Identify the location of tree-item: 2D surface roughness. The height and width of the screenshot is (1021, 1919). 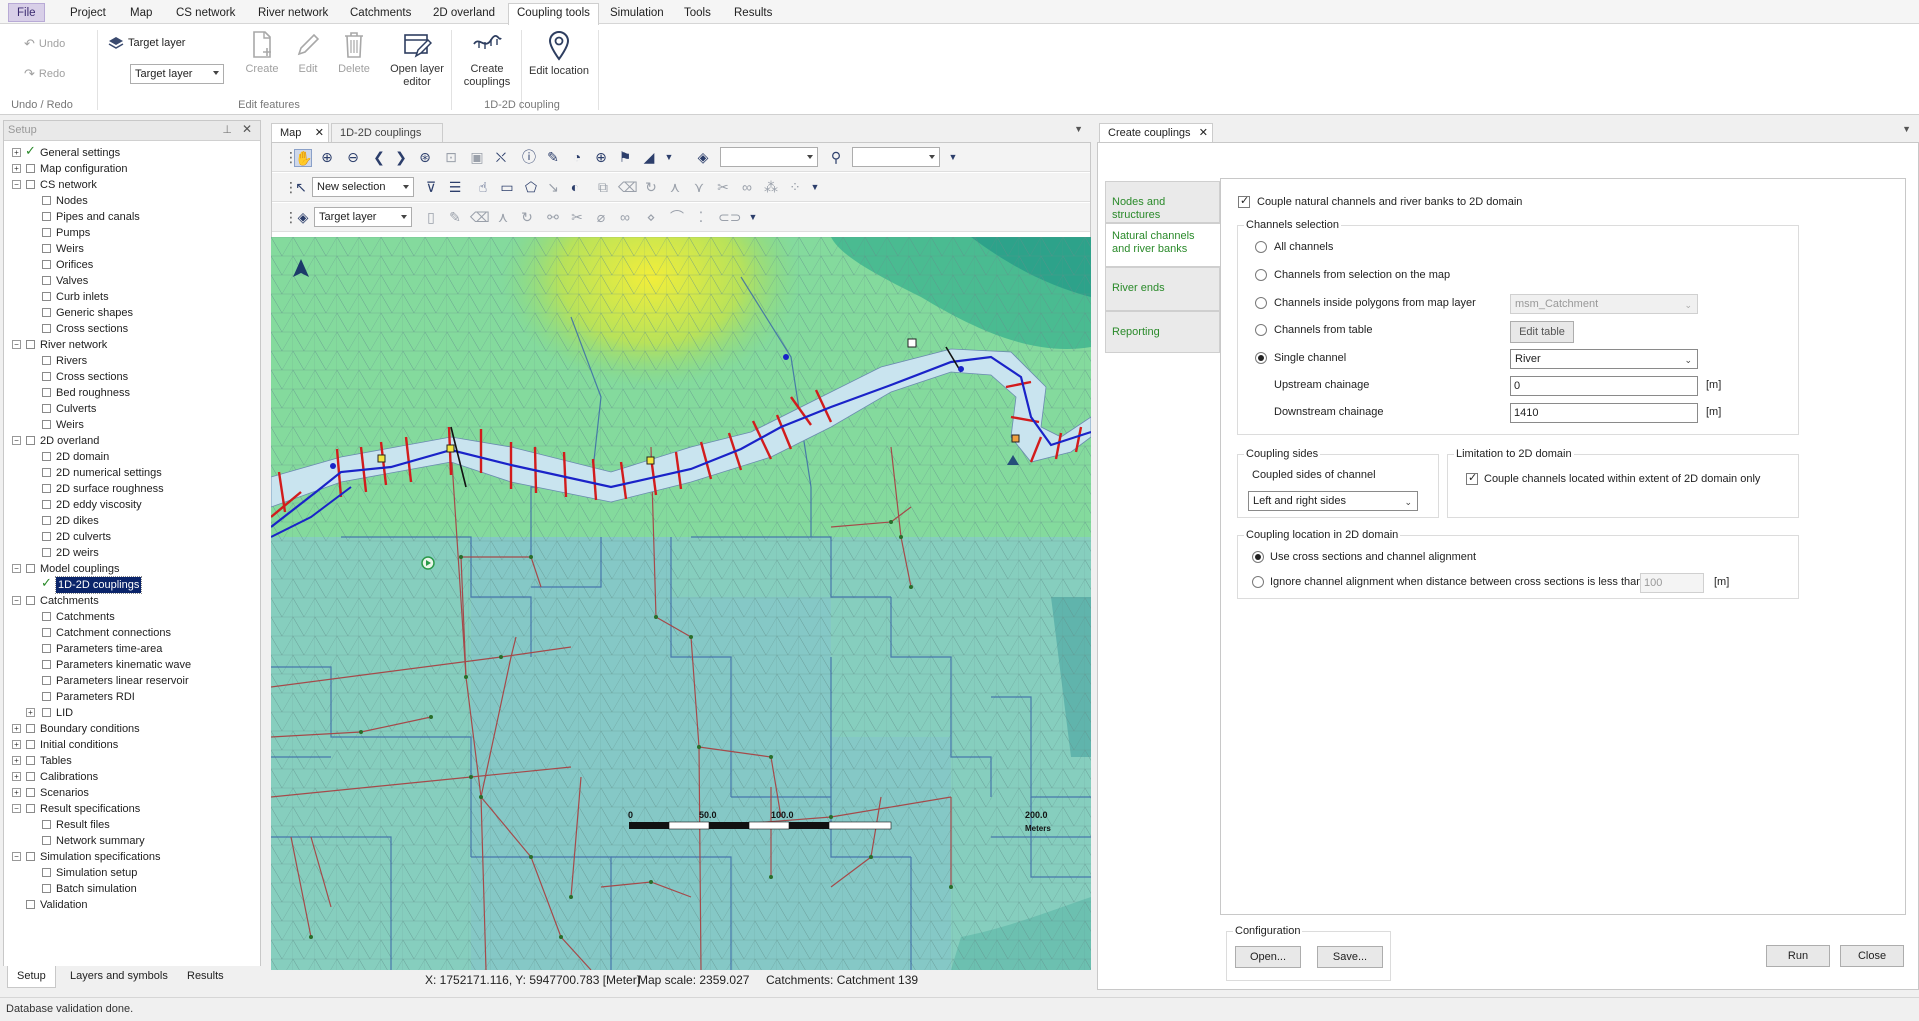
(131, 489).